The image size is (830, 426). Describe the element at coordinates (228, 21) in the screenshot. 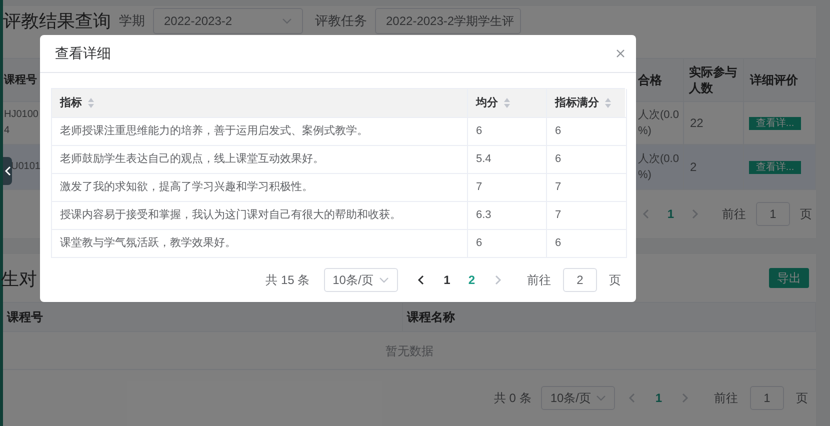

I see `filter-select: 2022-2023-2` at that location.